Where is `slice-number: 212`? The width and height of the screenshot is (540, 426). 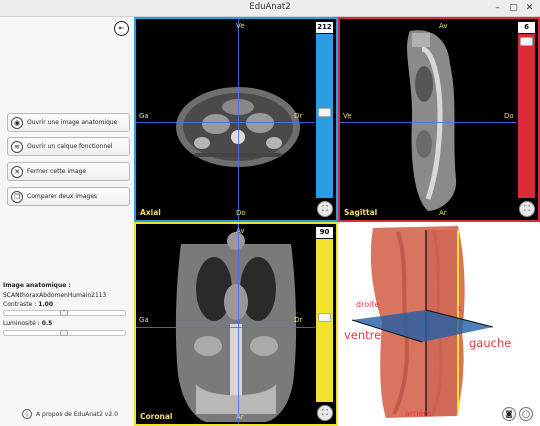
slice-number: 212 is located at coordinates (324, 27).